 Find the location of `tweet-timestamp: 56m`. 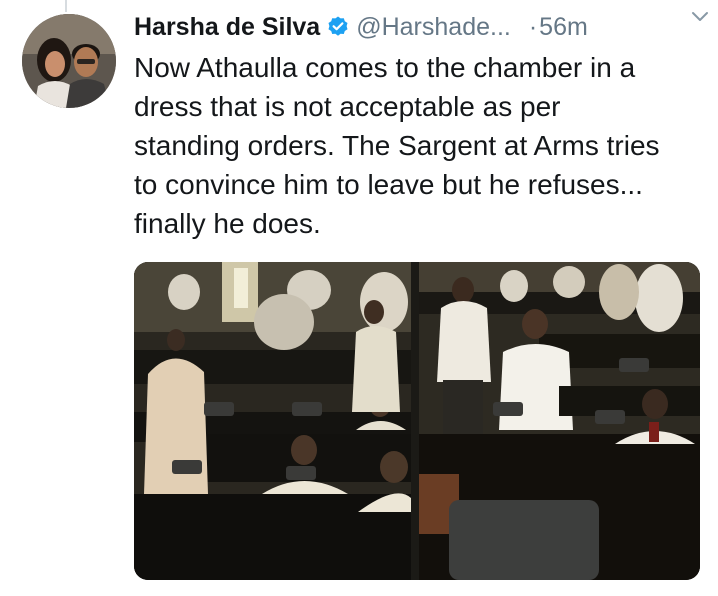

tweet-timestamp: 56m is located at coordinates (563, 27).